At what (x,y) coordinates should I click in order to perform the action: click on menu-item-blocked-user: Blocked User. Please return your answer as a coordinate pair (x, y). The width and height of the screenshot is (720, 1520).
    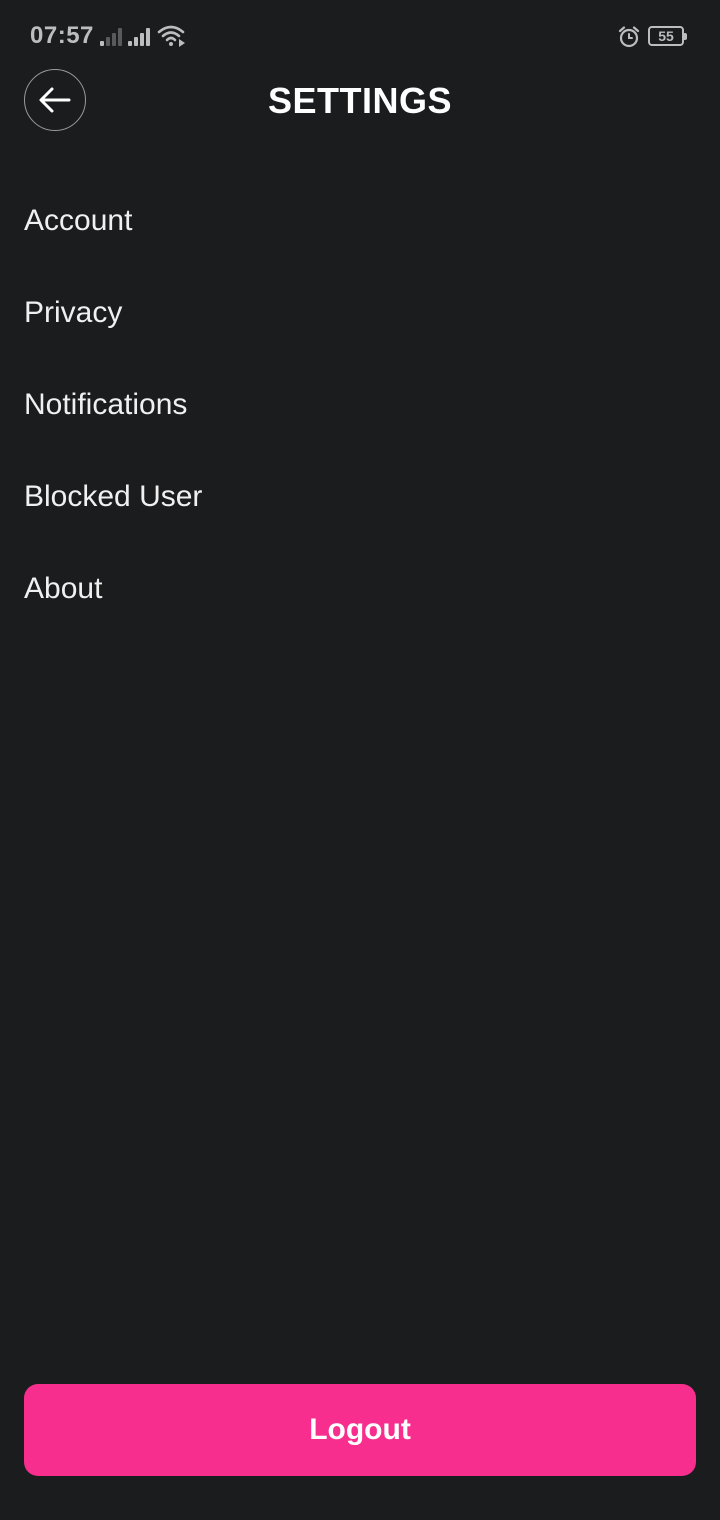
    Looking at the image, I should click on (360, 497).